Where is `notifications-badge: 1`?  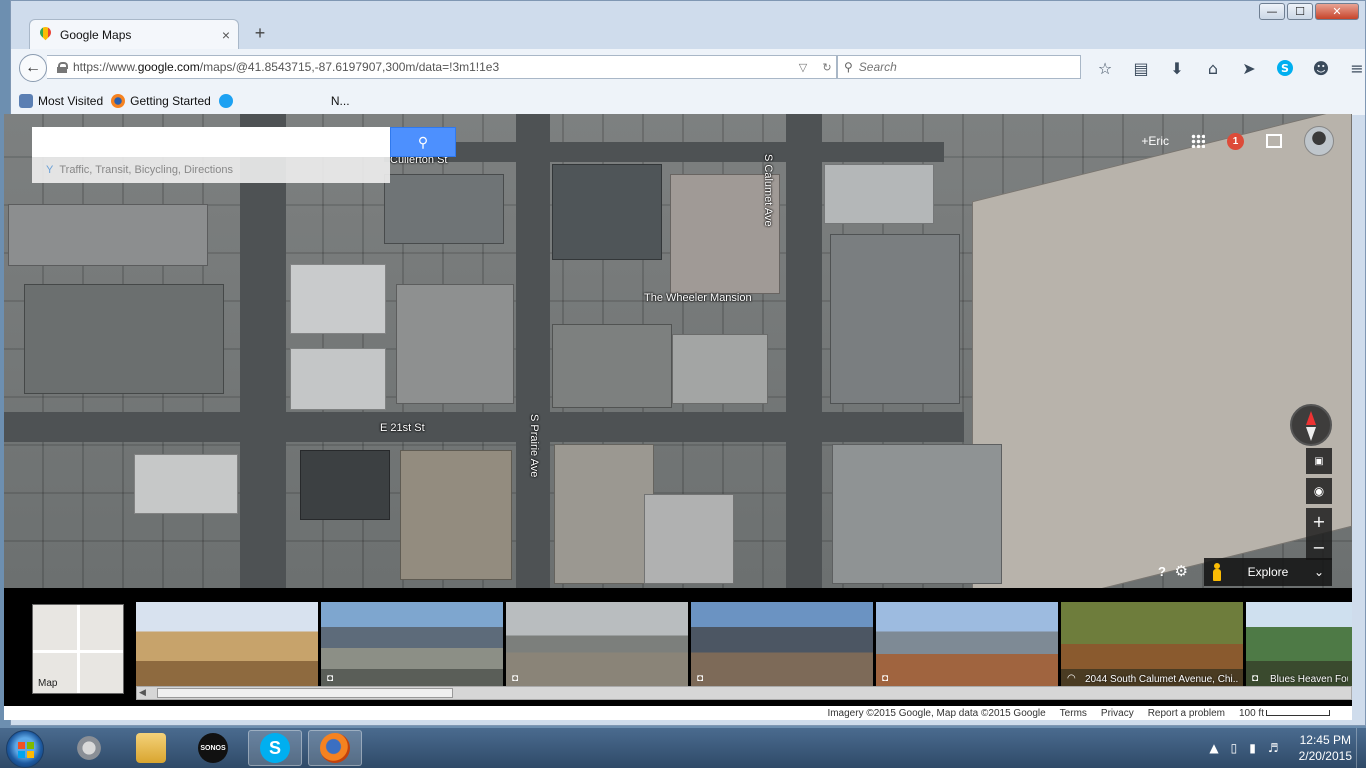 notifications-badge: 1 is located at coordinates (1235, 141).